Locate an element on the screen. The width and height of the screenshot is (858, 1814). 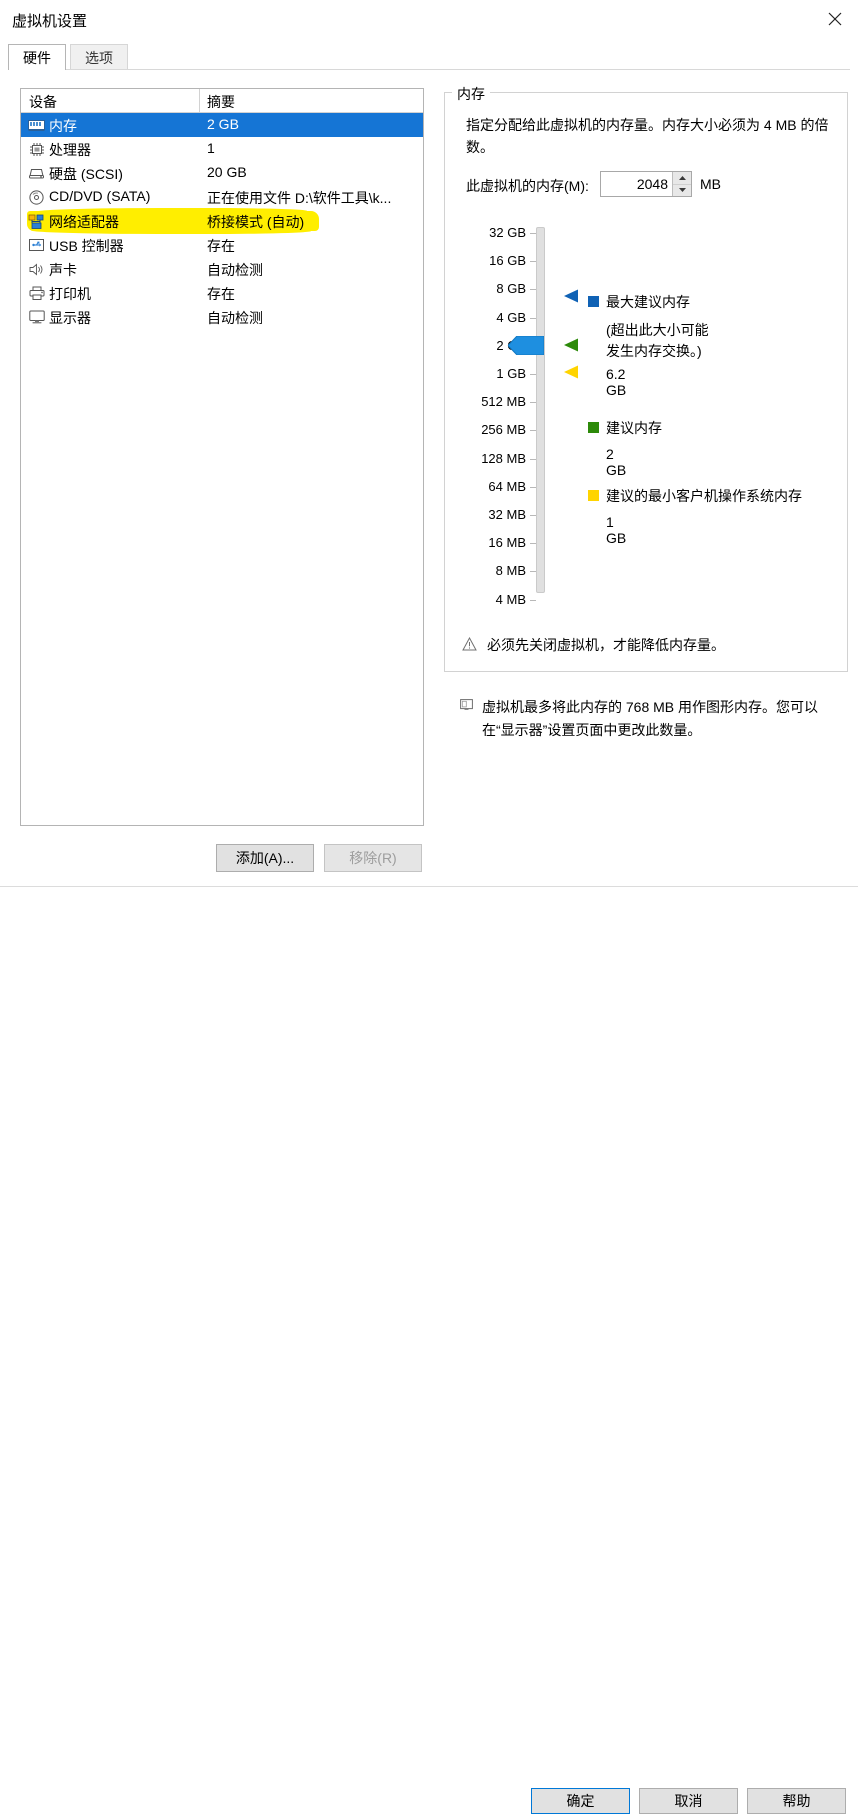
tab-strip: 硬件 选项 is located at coordinates (429, 57).